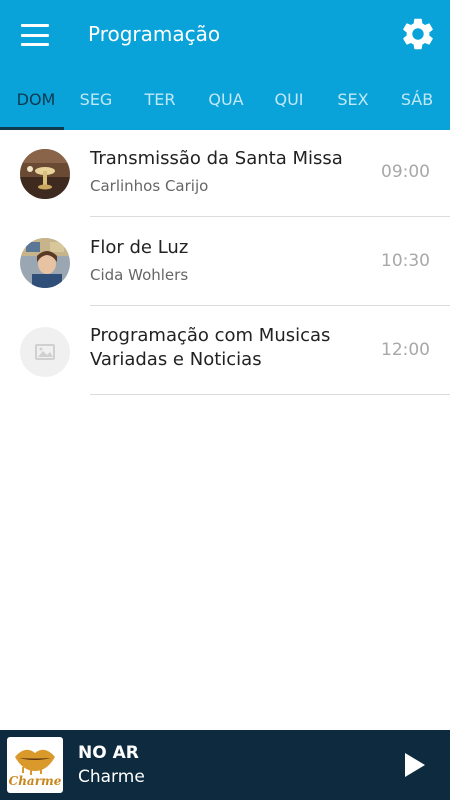  Describe the element at coordinates (405, 172) in the screenshot. I see `program-time: 09:00` at that location.